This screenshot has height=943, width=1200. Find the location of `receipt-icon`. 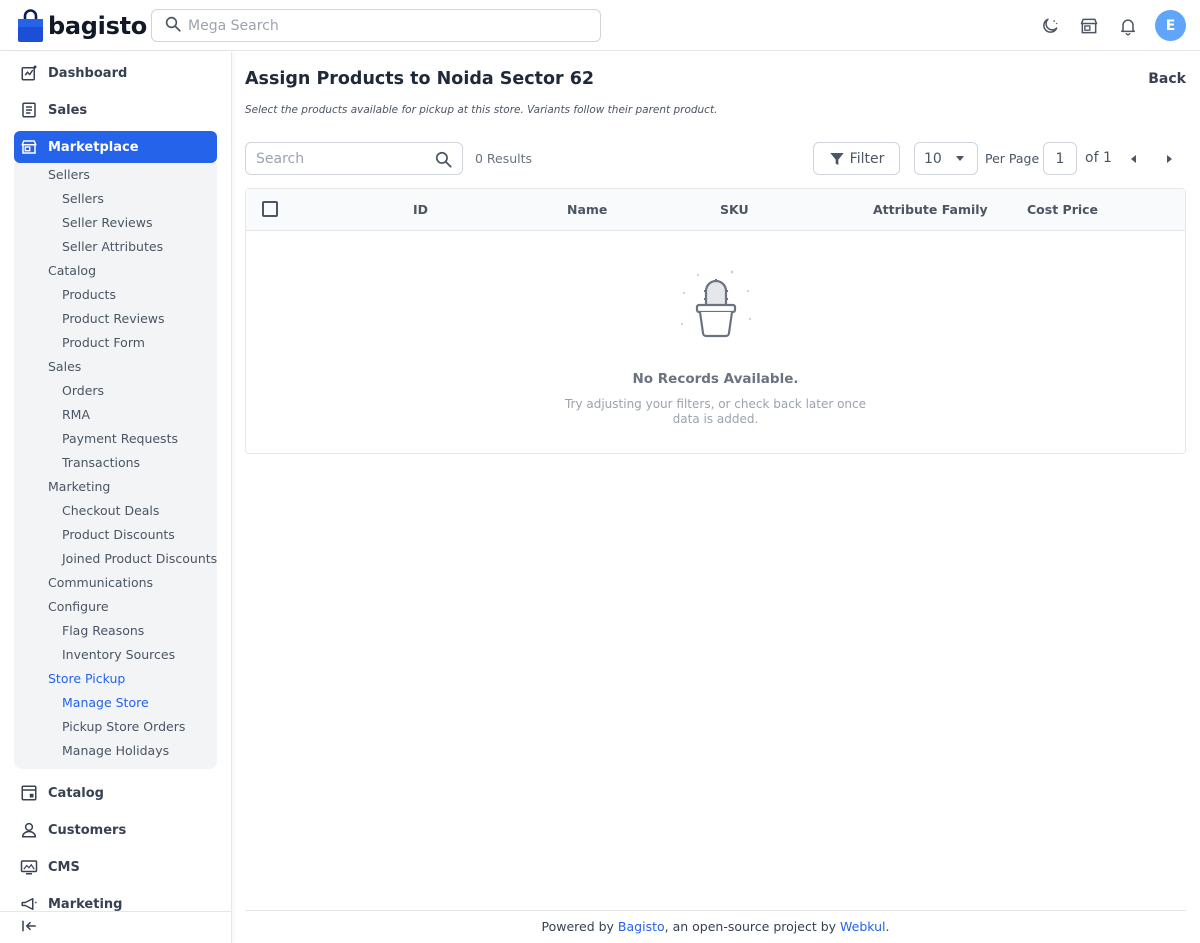

receipt-icon is located at coordinates (29, 110).